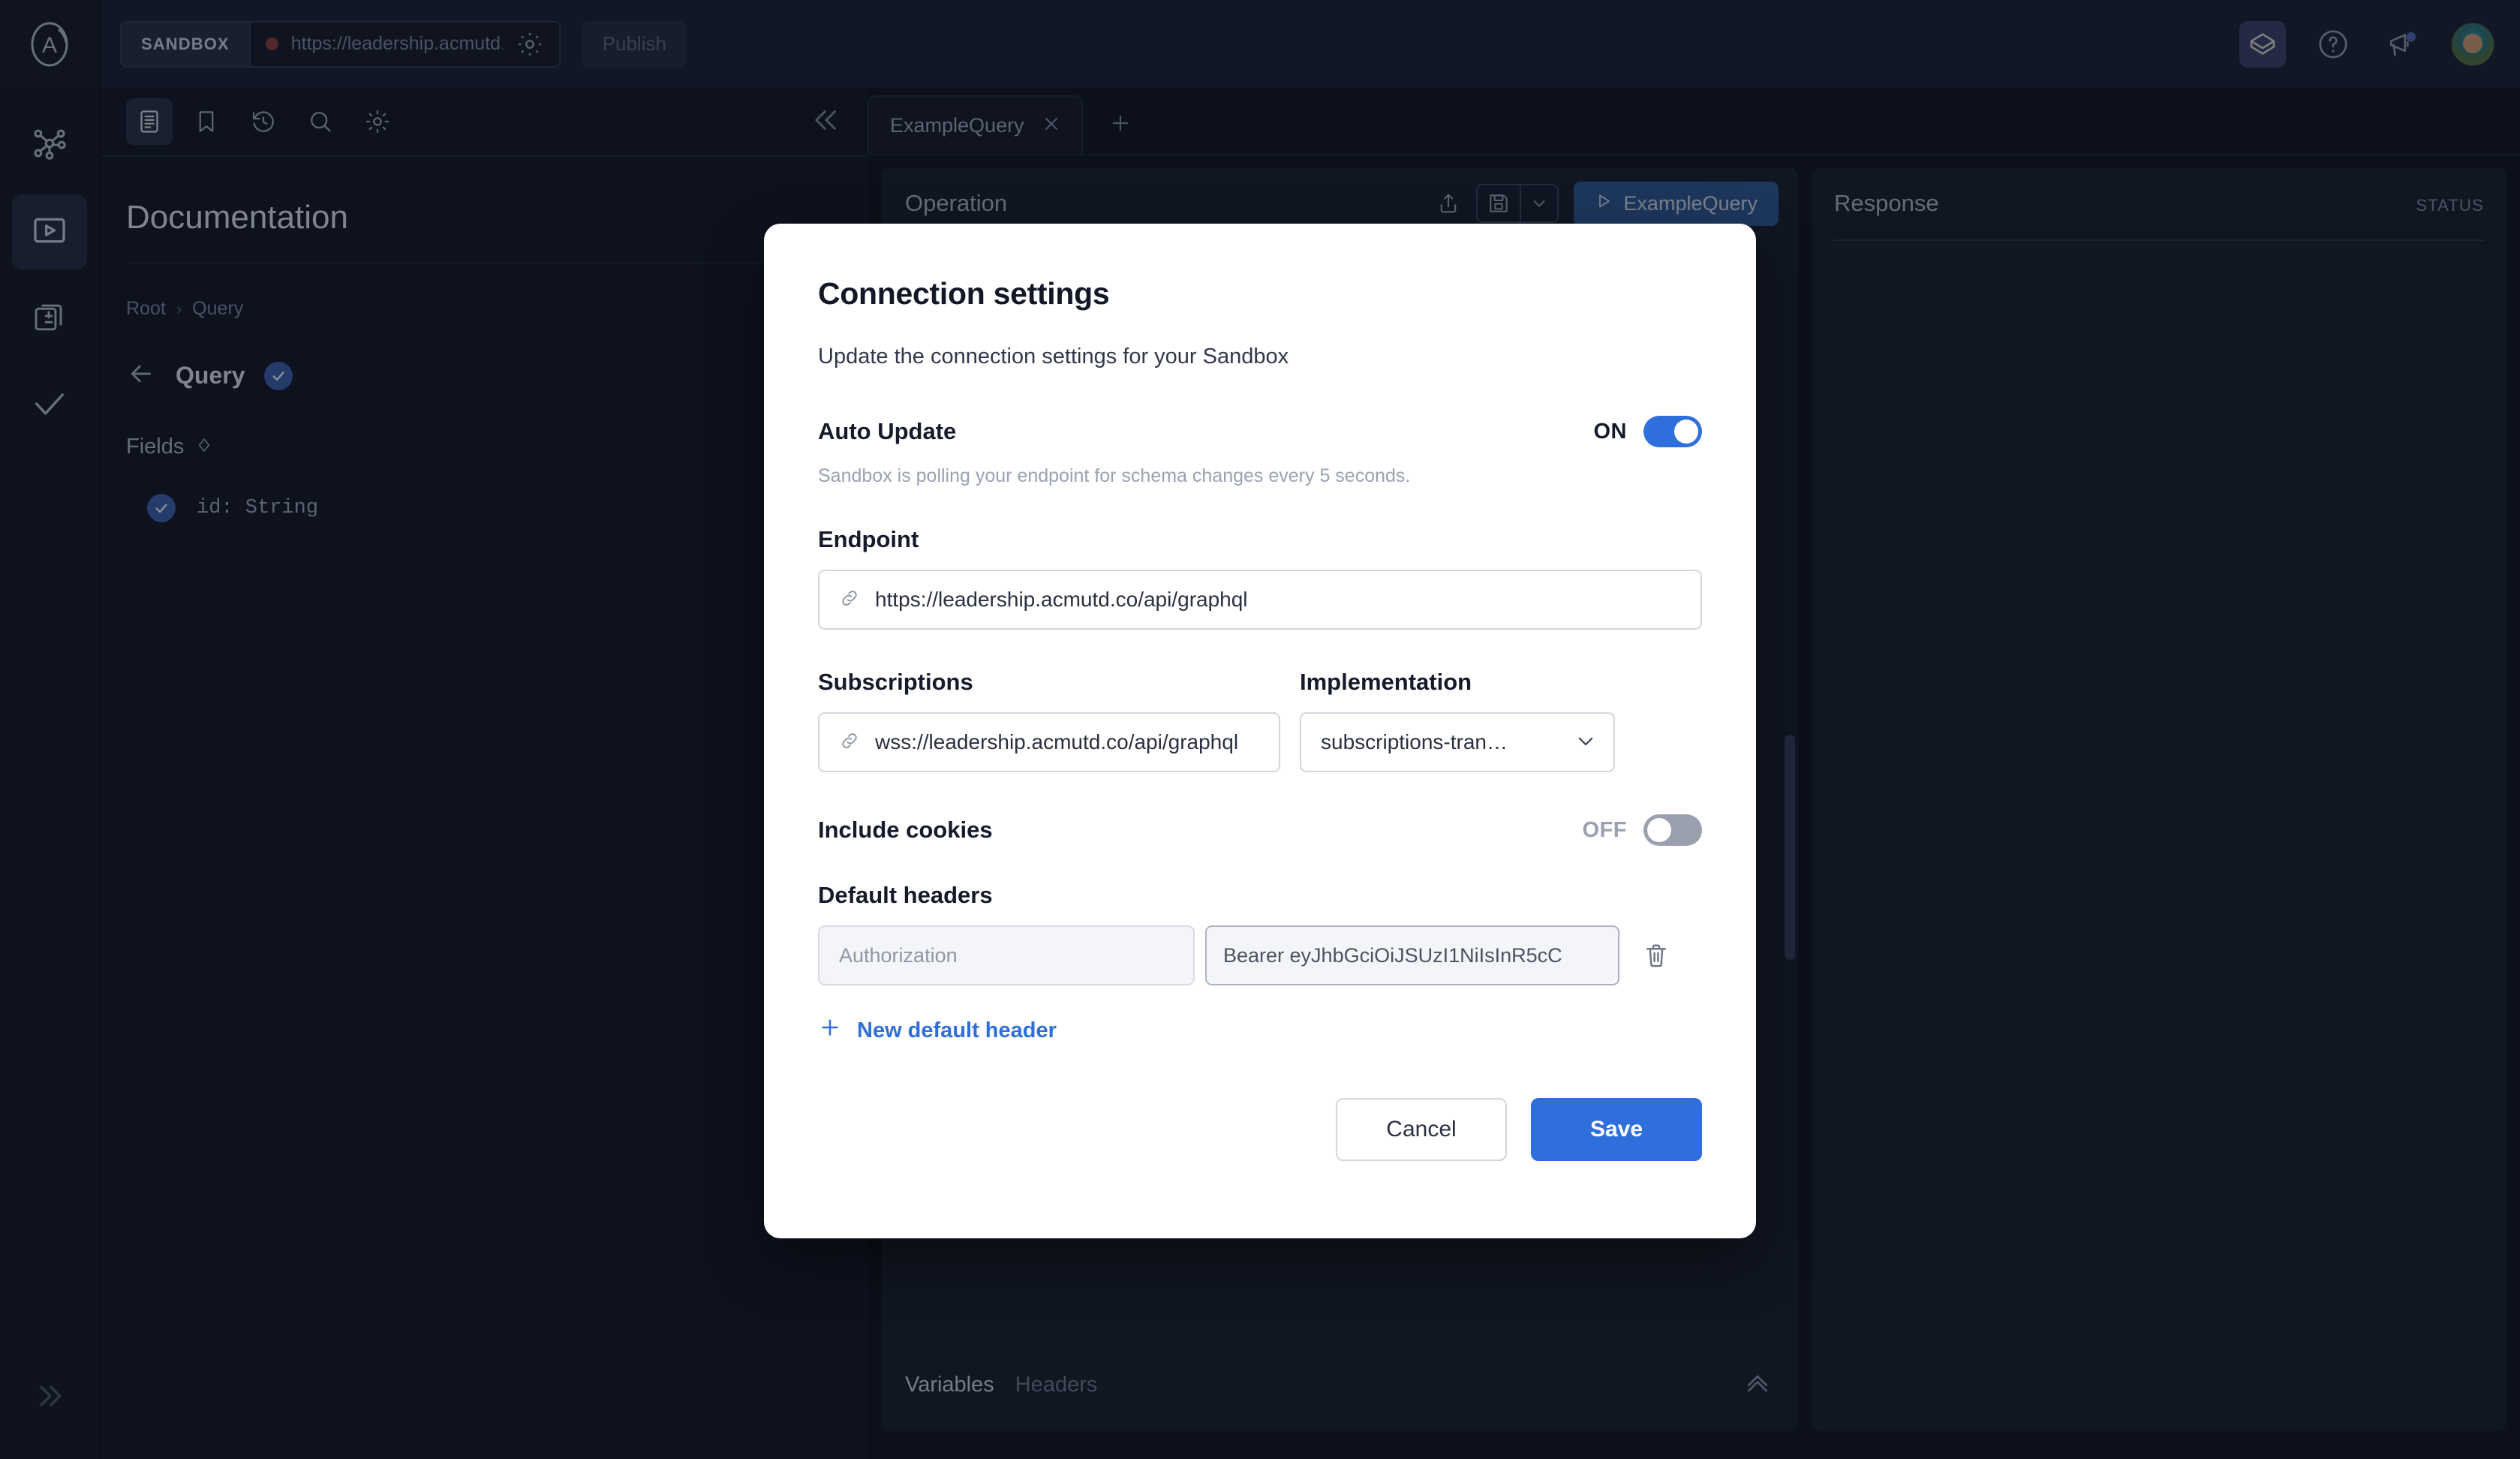 Image resolution: width=2520 pixels, height=1459 pixels. Describe the element at coordinates (895, 682) in the screenshot. I see `subscriptions-label: Subscriptions` at that location.